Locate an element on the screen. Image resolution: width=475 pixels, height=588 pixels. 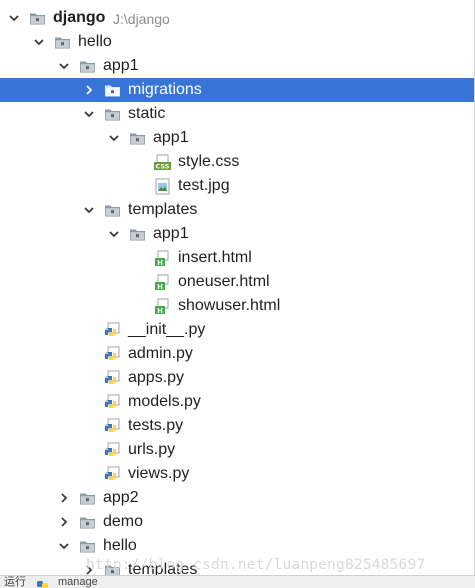
tree-item-label: showuser.html is located at coordinates (229, 305).